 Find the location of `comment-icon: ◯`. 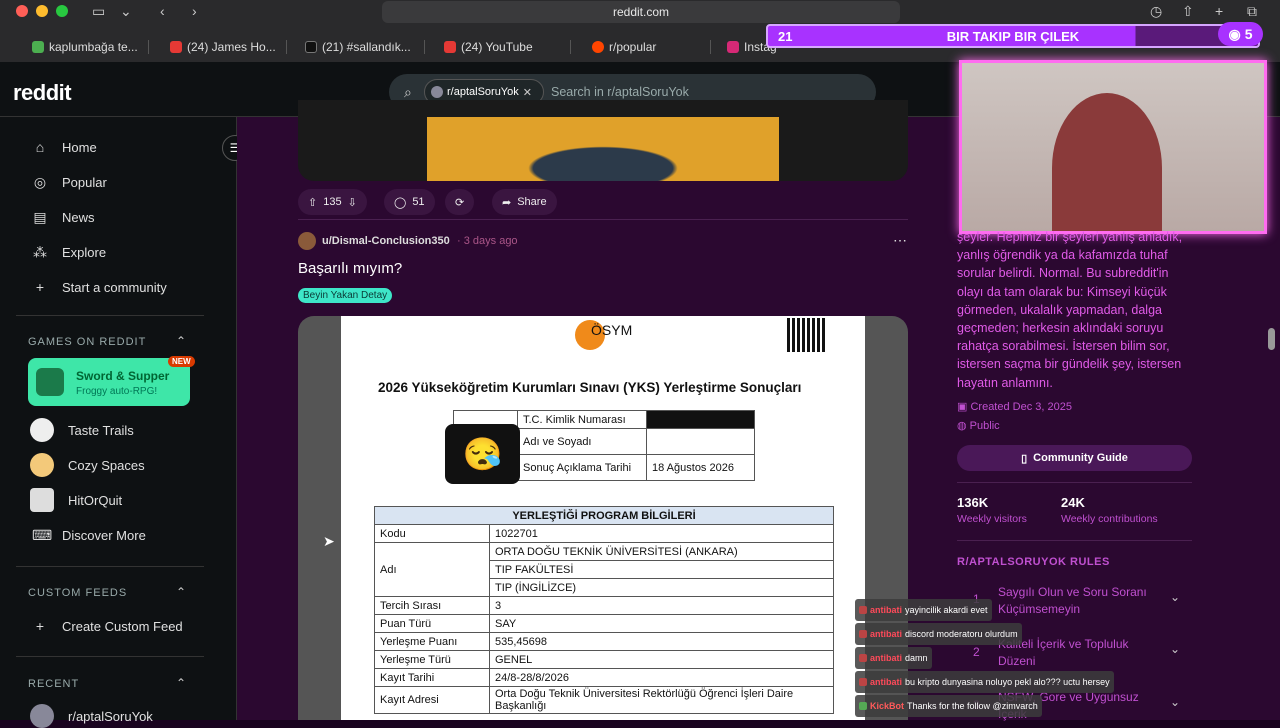

comment-icon: ◯ is located at coordinates (400, 202).